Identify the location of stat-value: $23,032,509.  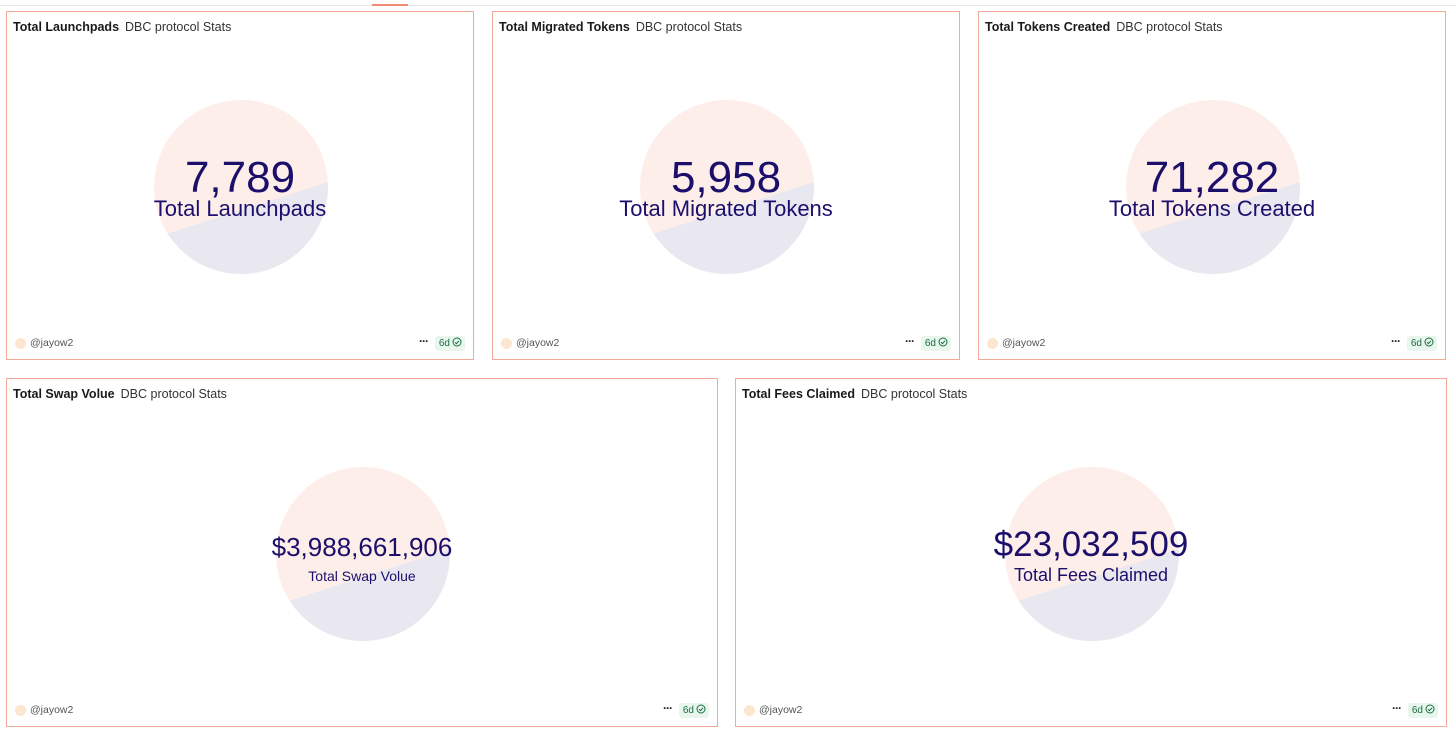
(1091, 544).